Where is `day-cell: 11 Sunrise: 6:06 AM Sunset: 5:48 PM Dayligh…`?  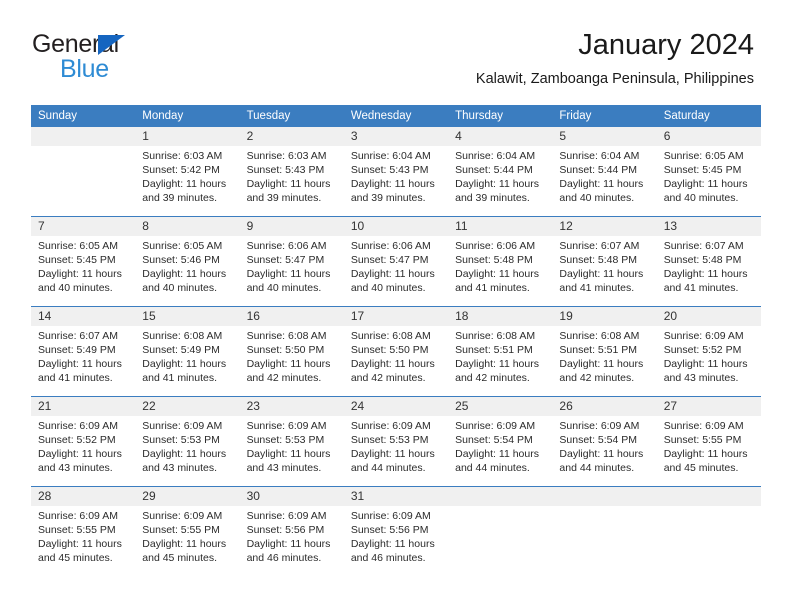
day-cell: 11 Sunrise: 6:06 AM Sunset: 5:48 PM Dayligh… is located at coordinates (500, 261).